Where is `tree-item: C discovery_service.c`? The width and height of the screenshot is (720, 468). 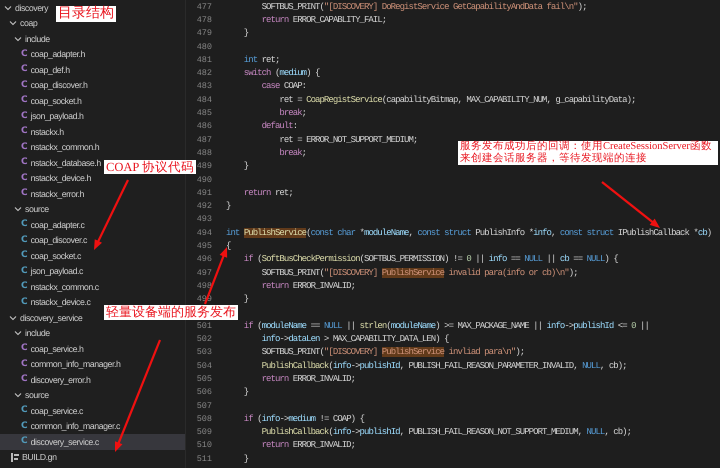
tree-item: C discovery_service.c is located at coordinates (92, 442).